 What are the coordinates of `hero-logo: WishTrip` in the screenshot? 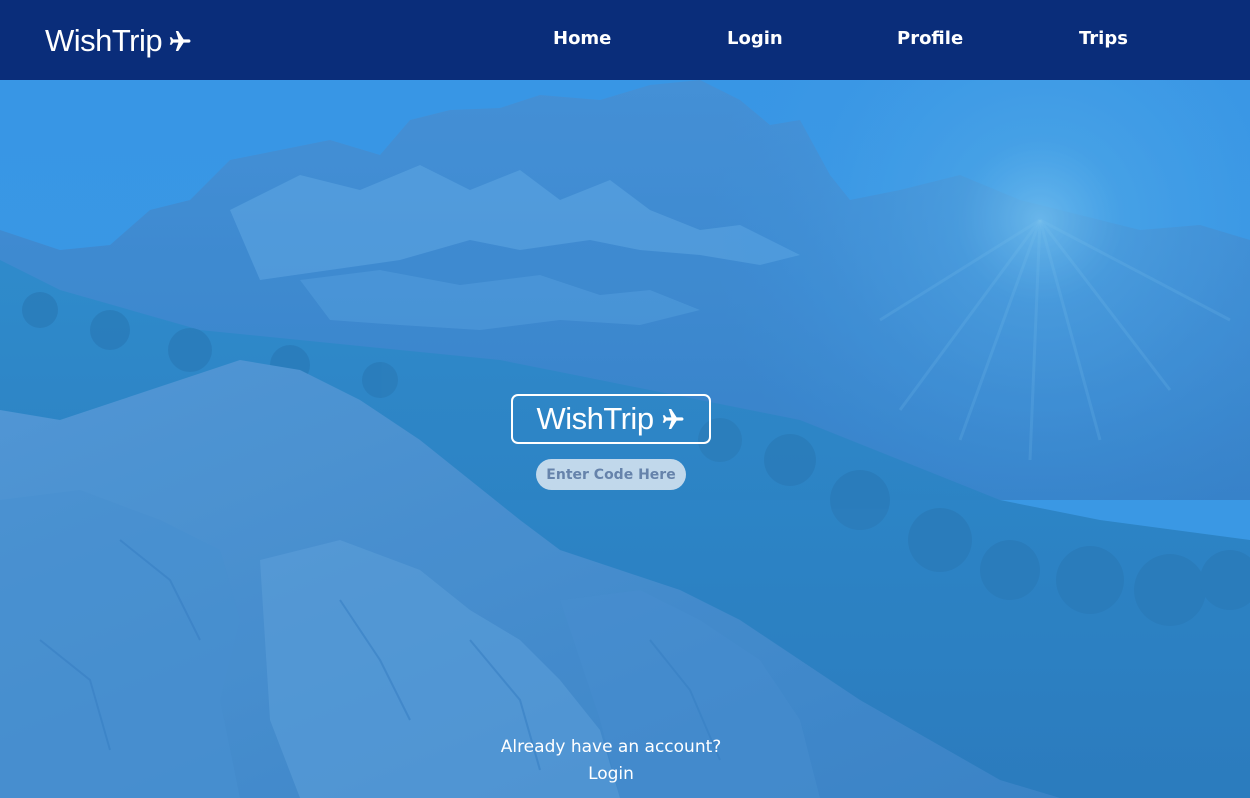 It's located at (611, 419).